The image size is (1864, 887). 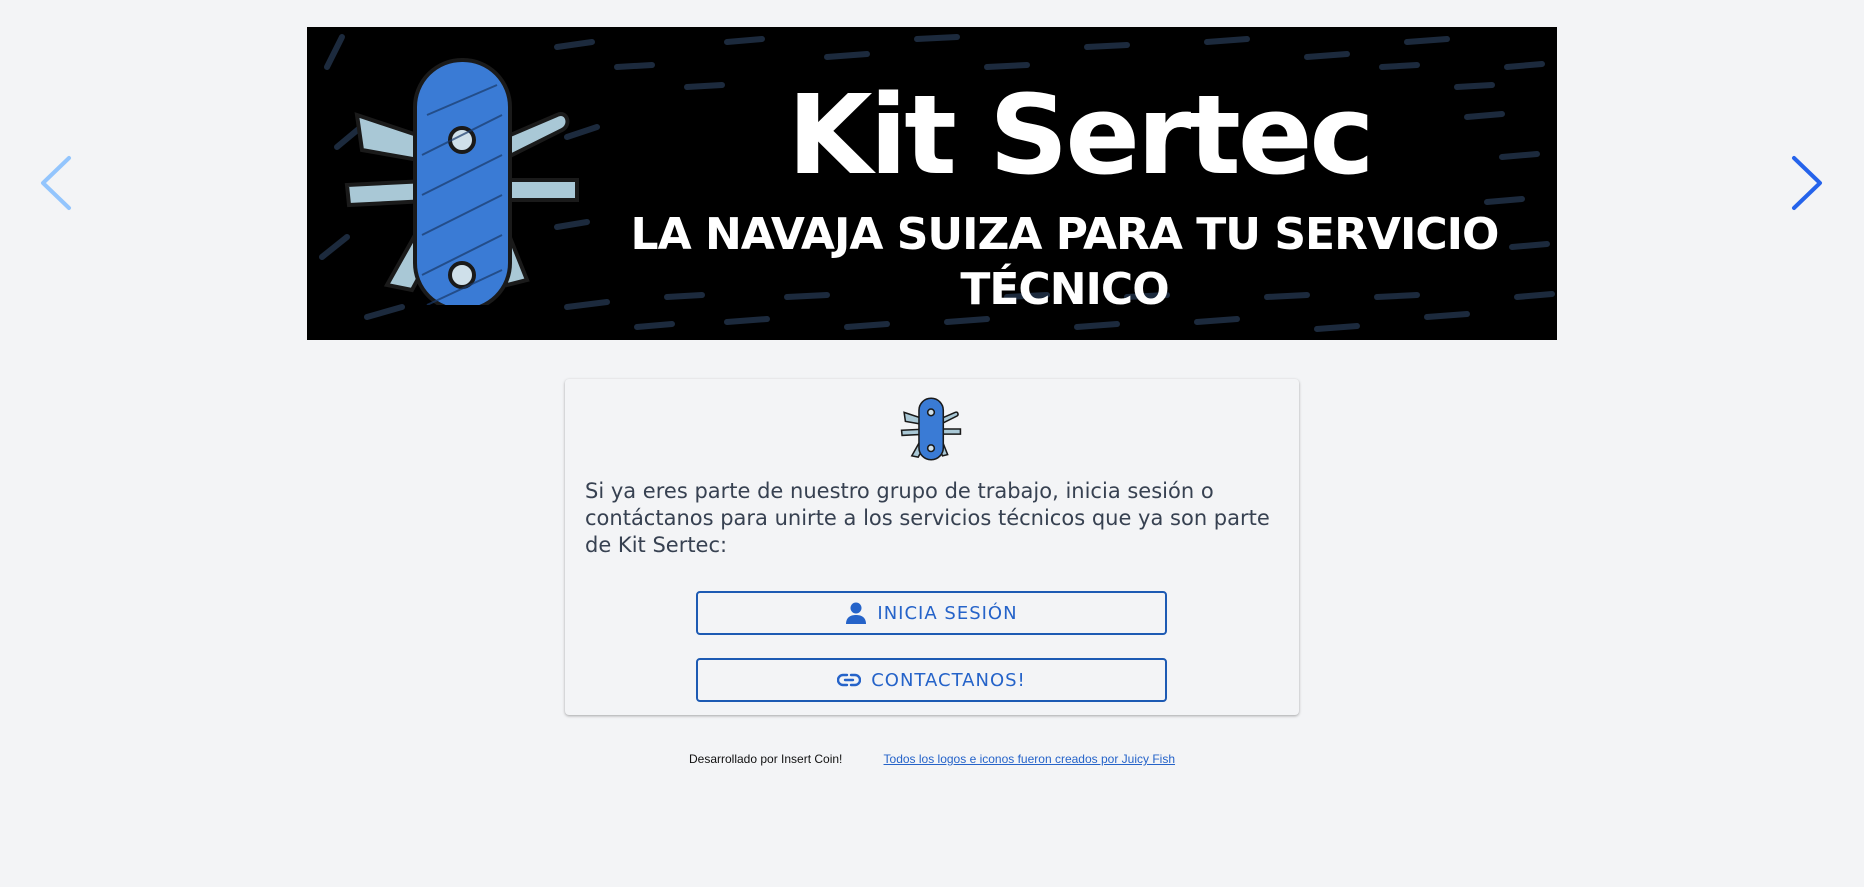 I want to click on footer-credit: Desarrollado por Insert Coin!, so click(x=765, y=759).